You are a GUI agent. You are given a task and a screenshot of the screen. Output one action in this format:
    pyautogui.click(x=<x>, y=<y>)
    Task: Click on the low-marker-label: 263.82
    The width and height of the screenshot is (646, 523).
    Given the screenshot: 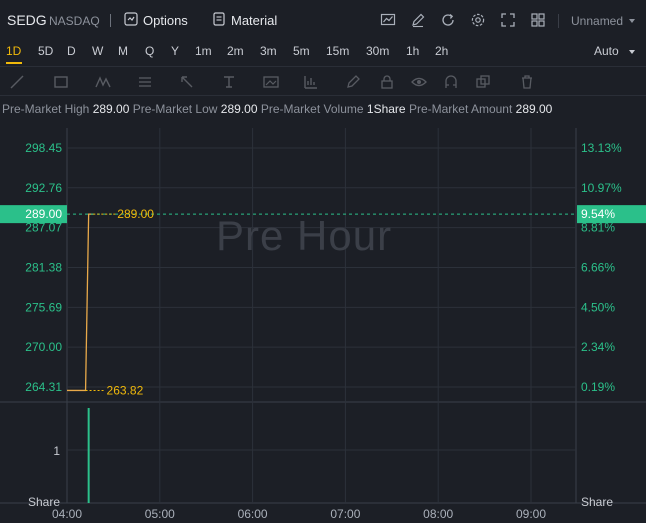 What is the action you would take?
    pyautogui.click(x=125, y=390)
    